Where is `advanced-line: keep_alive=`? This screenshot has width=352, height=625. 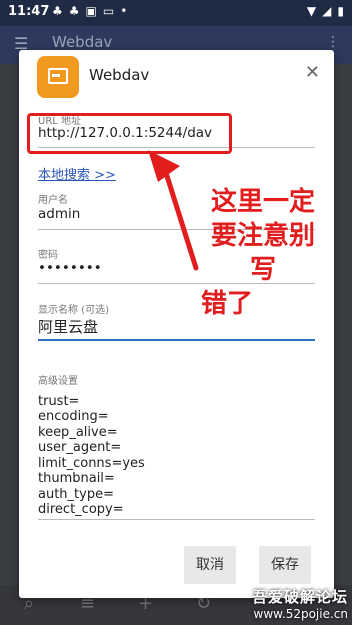
advanced-line: keep_alive= is located at coordinates (78, 432).